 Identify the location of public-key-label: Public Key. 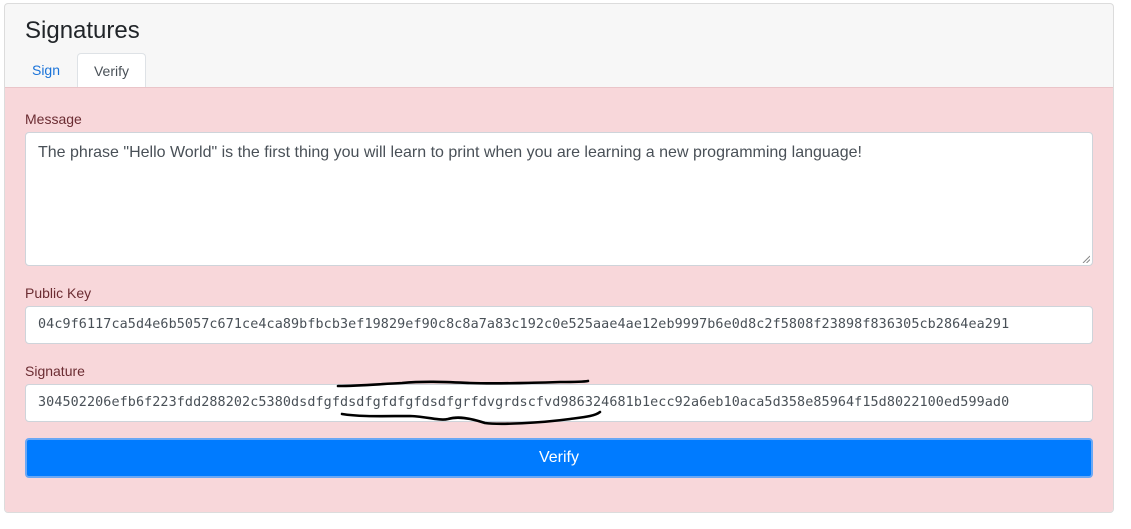
(58, 293).